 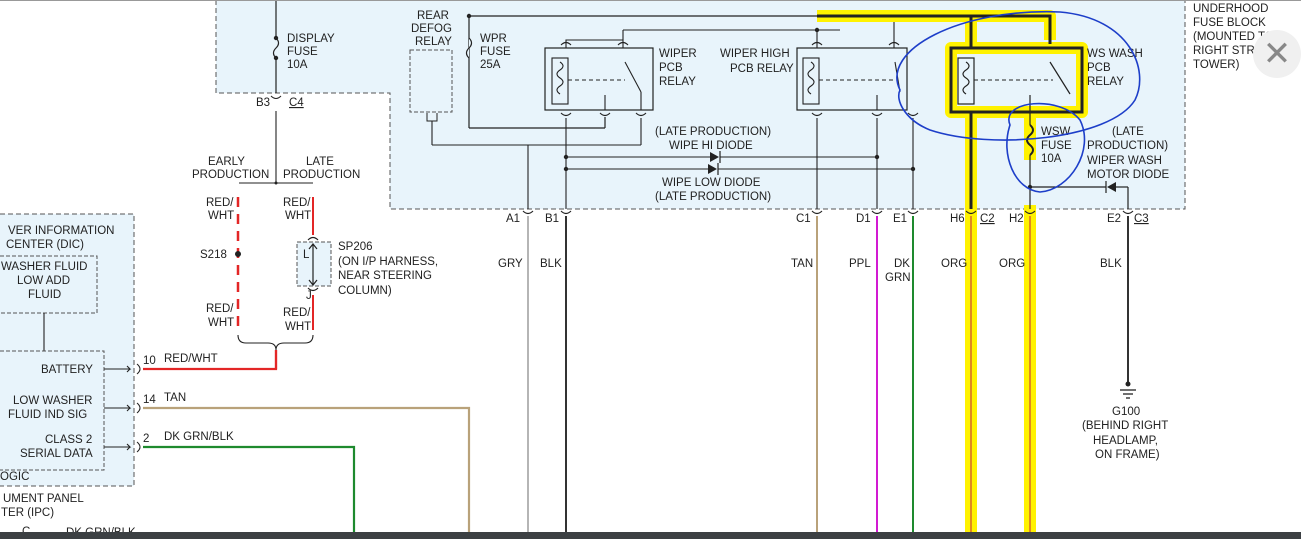 What do you see at coordinates (957, 219) in the screenshot?
I see `connector-h6: H6` at bounding box center [957, 219].